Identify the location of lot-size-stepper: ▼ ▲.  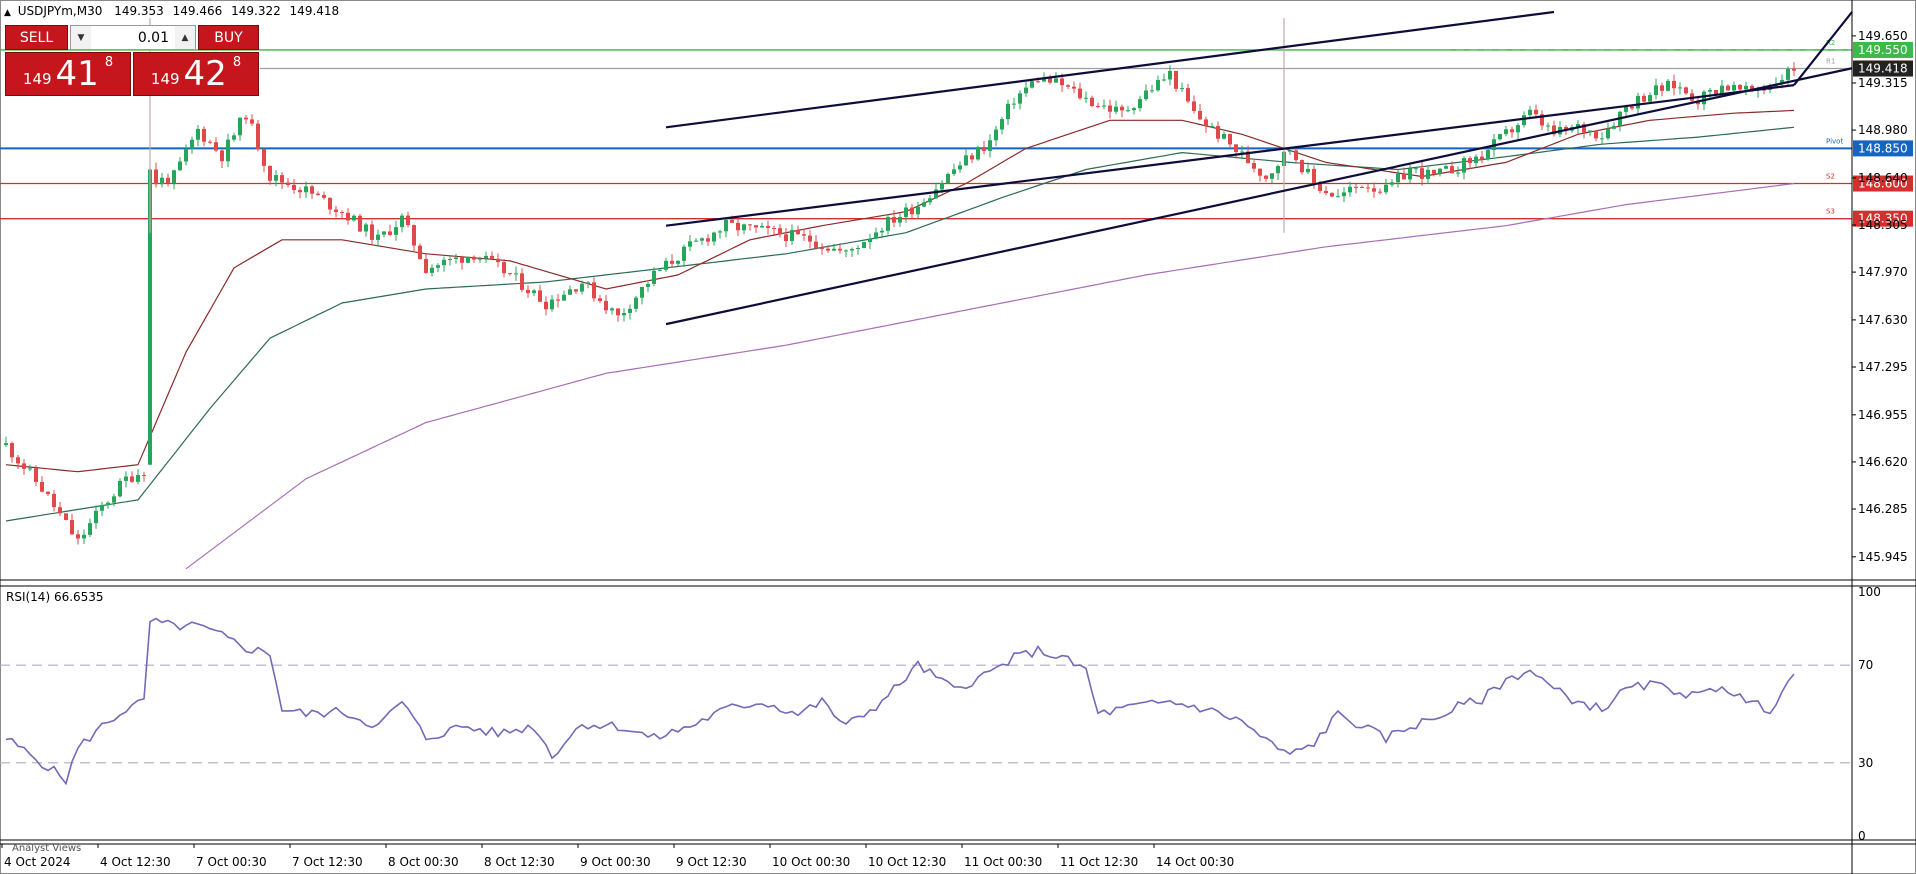
(133, 37).